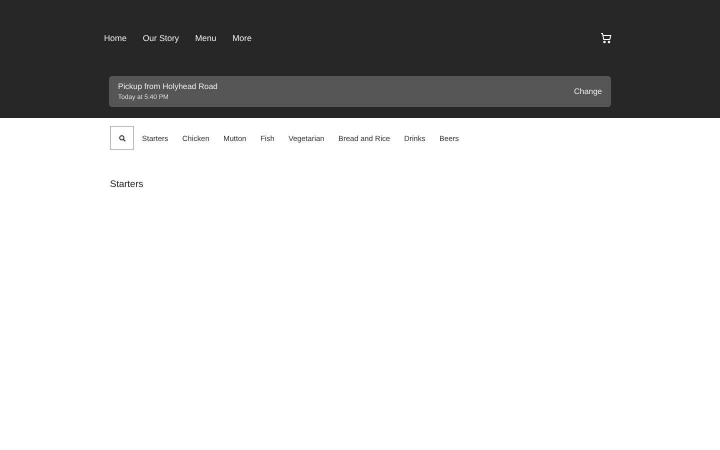 This screenshot has width=720, height=450. I want to click on nav-link: More, so click(242, 37).